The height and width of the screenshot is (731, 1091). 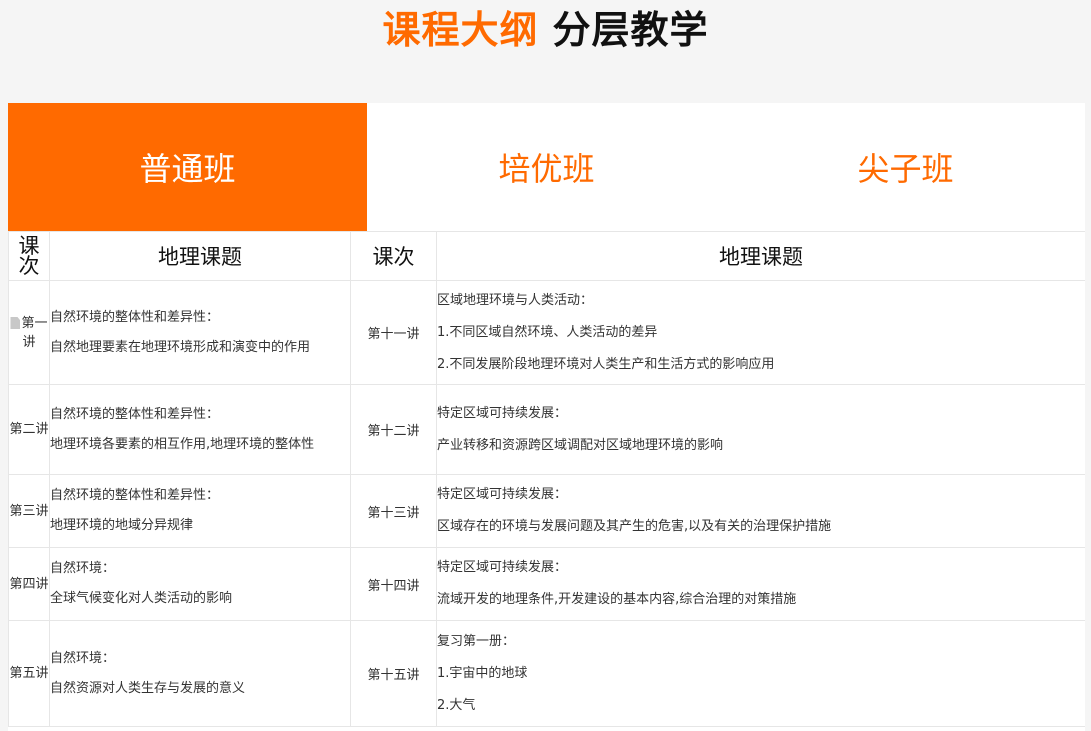 I want to click on table-header-row: 课次 地理课题 课次 地理课题, so click(x=546, y=256).